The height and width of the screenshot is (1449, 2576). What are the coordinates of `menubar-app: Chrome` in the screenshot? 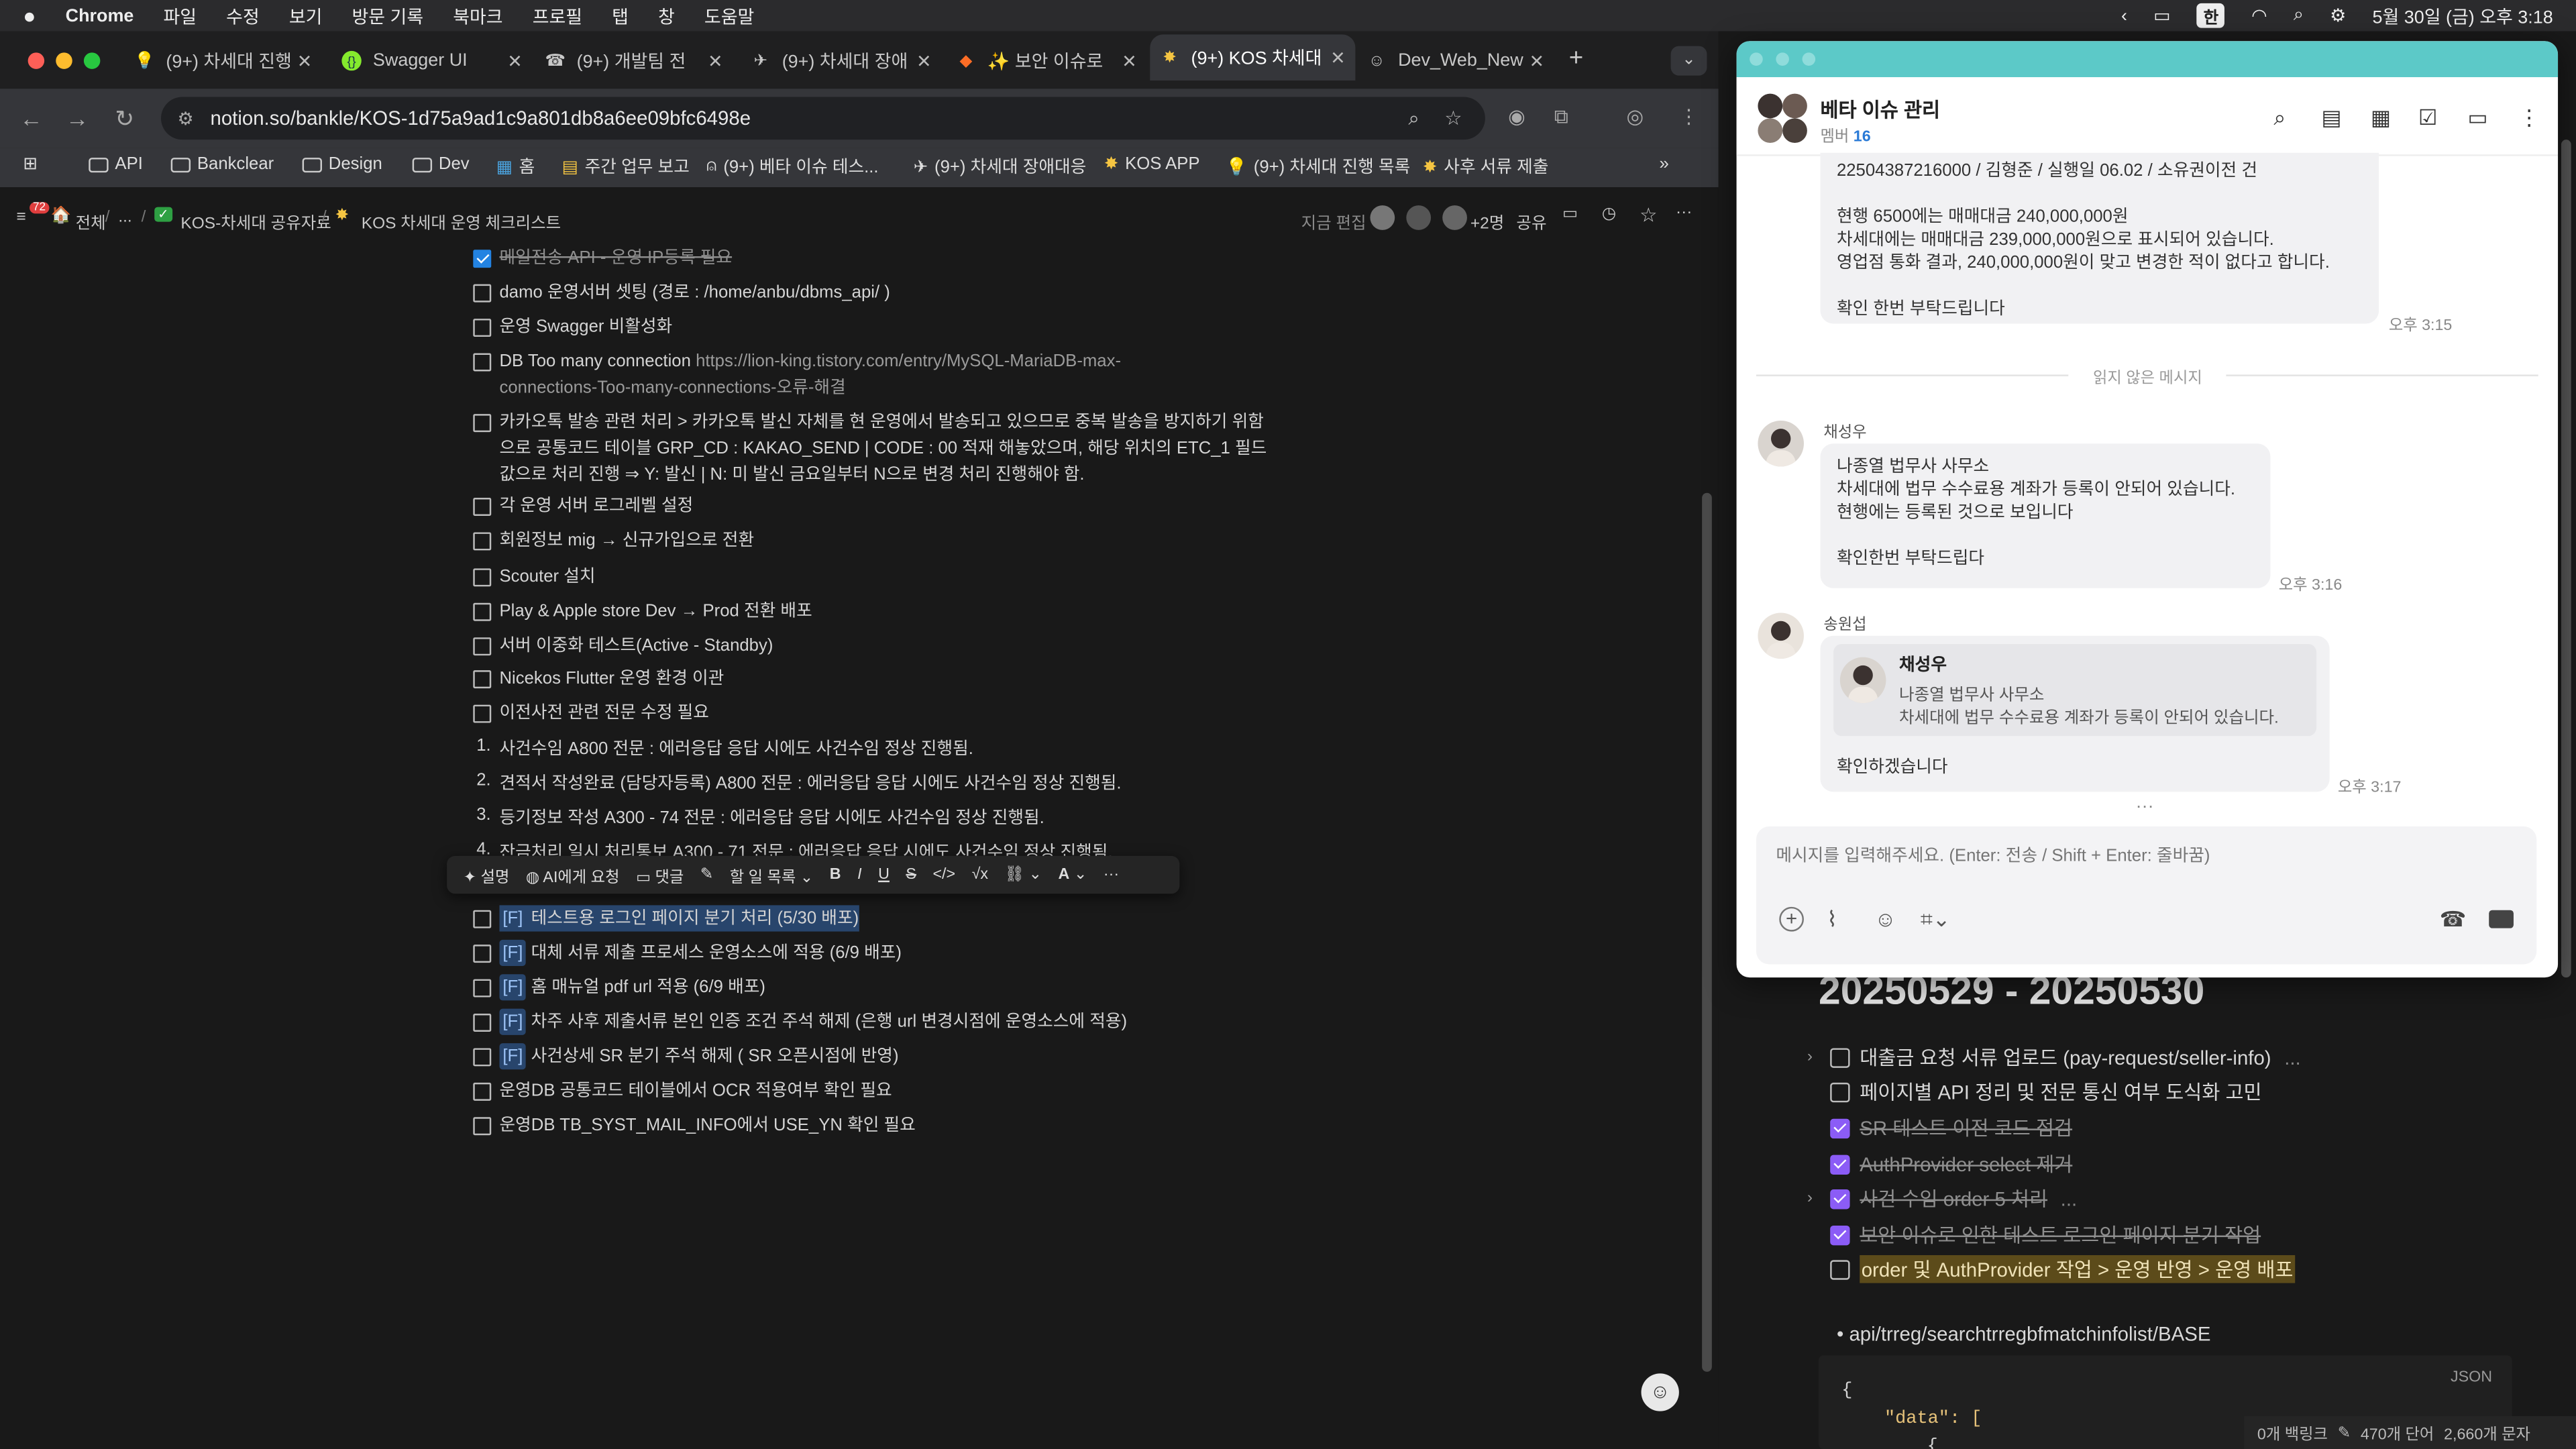 It's located at (100, 15).